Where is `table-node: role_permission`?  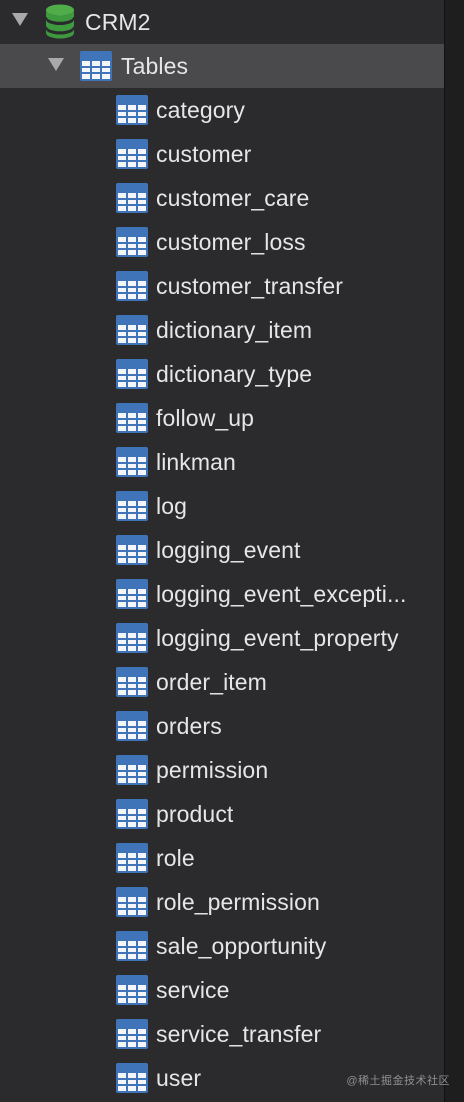
table-node: role_permission is located at coordinates (222, 902).